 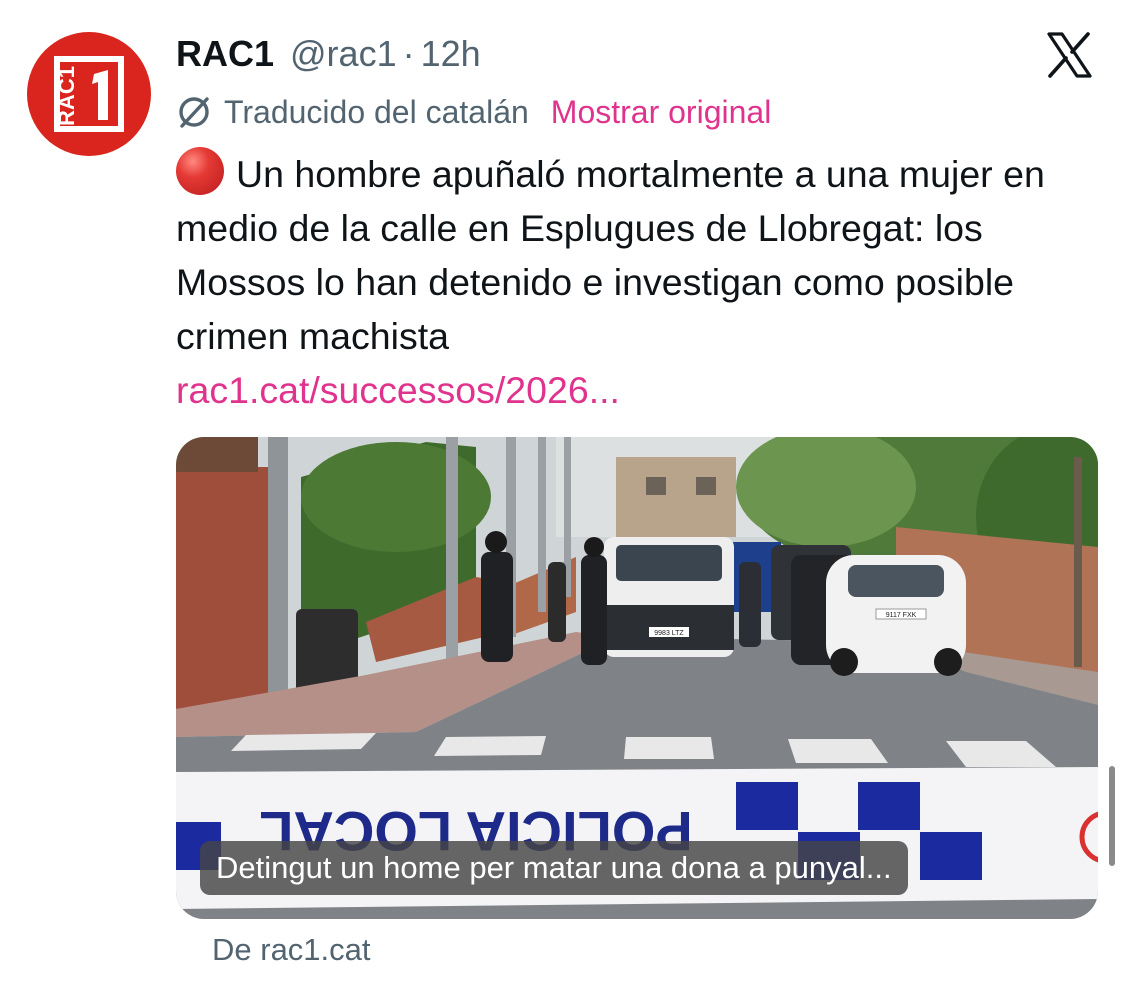 I want to click on x-logo-icon, so click(x=1069, y=55).